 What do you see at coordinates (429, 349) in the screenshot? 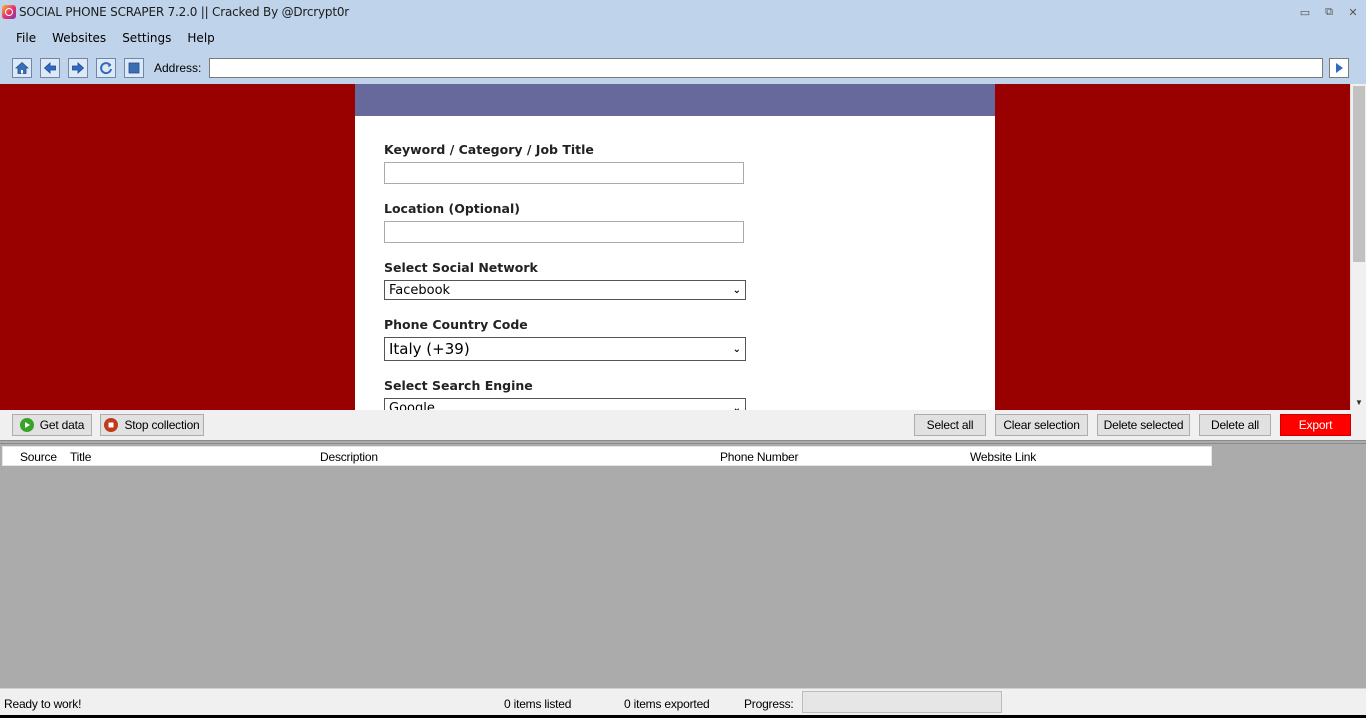
I see `country-code-value: Italy (+39)` at bounding box center [429, 349].